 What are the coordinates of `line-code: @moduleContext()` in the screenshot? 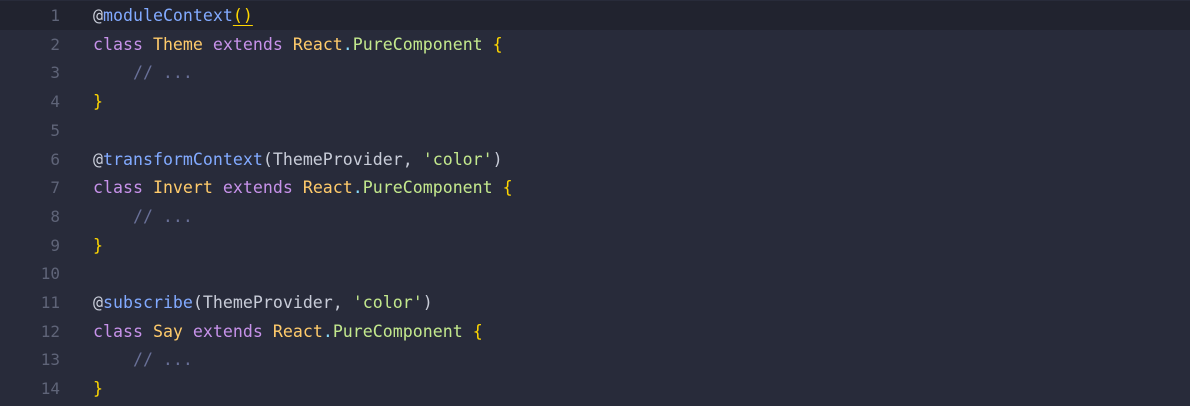 It's located at (173, 15).